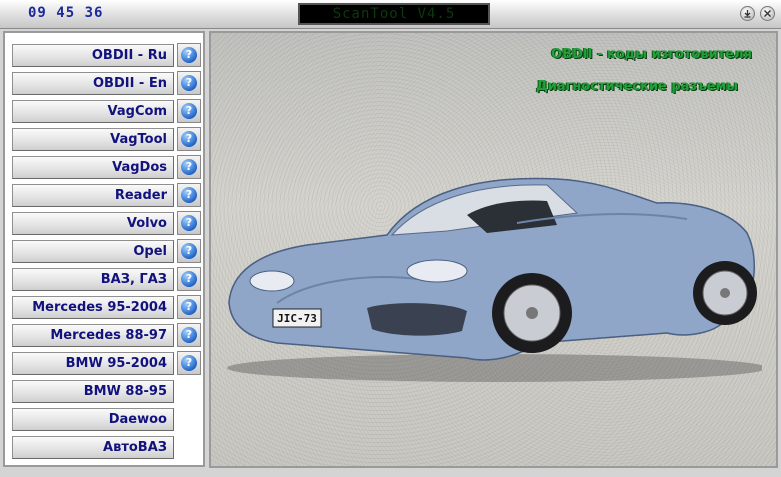 The height and width of the screenshot is (477, 781). I want to click on title-bar: 09 45 36 ScanTool V4.5, so click(390, 14).